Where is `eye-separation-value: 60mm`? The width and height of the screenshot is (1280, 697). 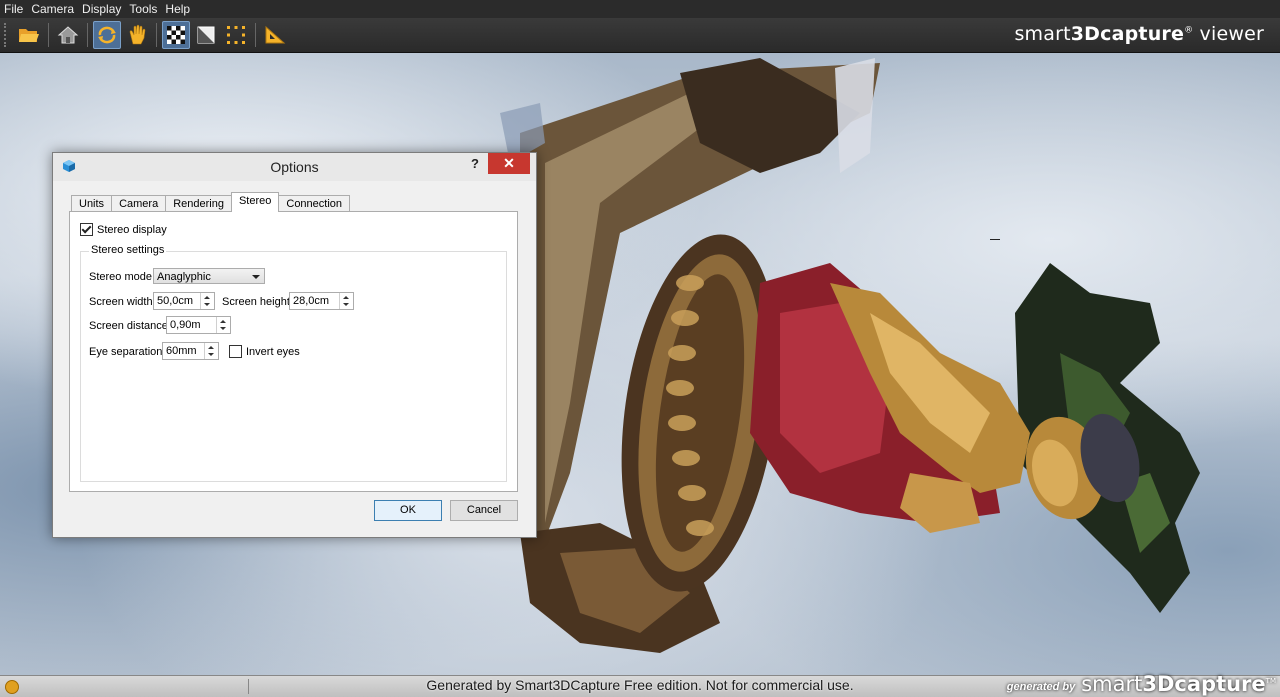
eye-separation-value: 60mm is located at coordinates (181, 351).